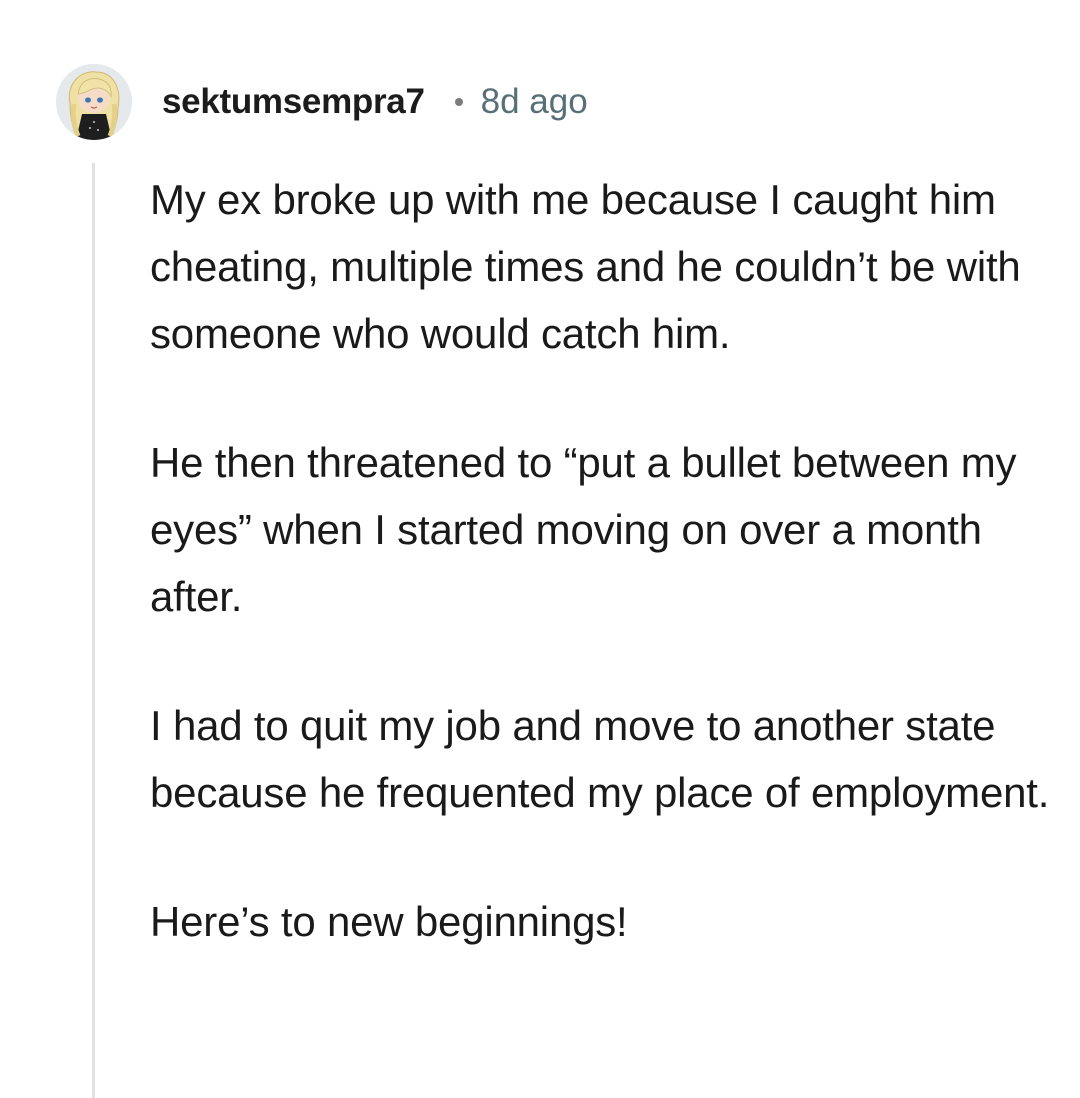  I want to click on separator-dot, so click(458, 102).